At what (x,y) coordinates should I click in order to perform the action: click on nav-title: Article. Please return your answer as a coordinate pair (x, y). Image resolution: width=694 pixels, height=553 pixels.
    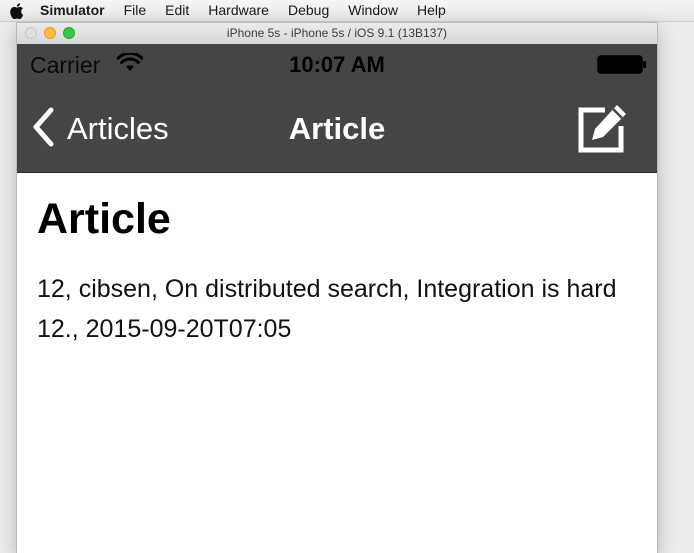
    Looking at the image, I should click on (337, 128).